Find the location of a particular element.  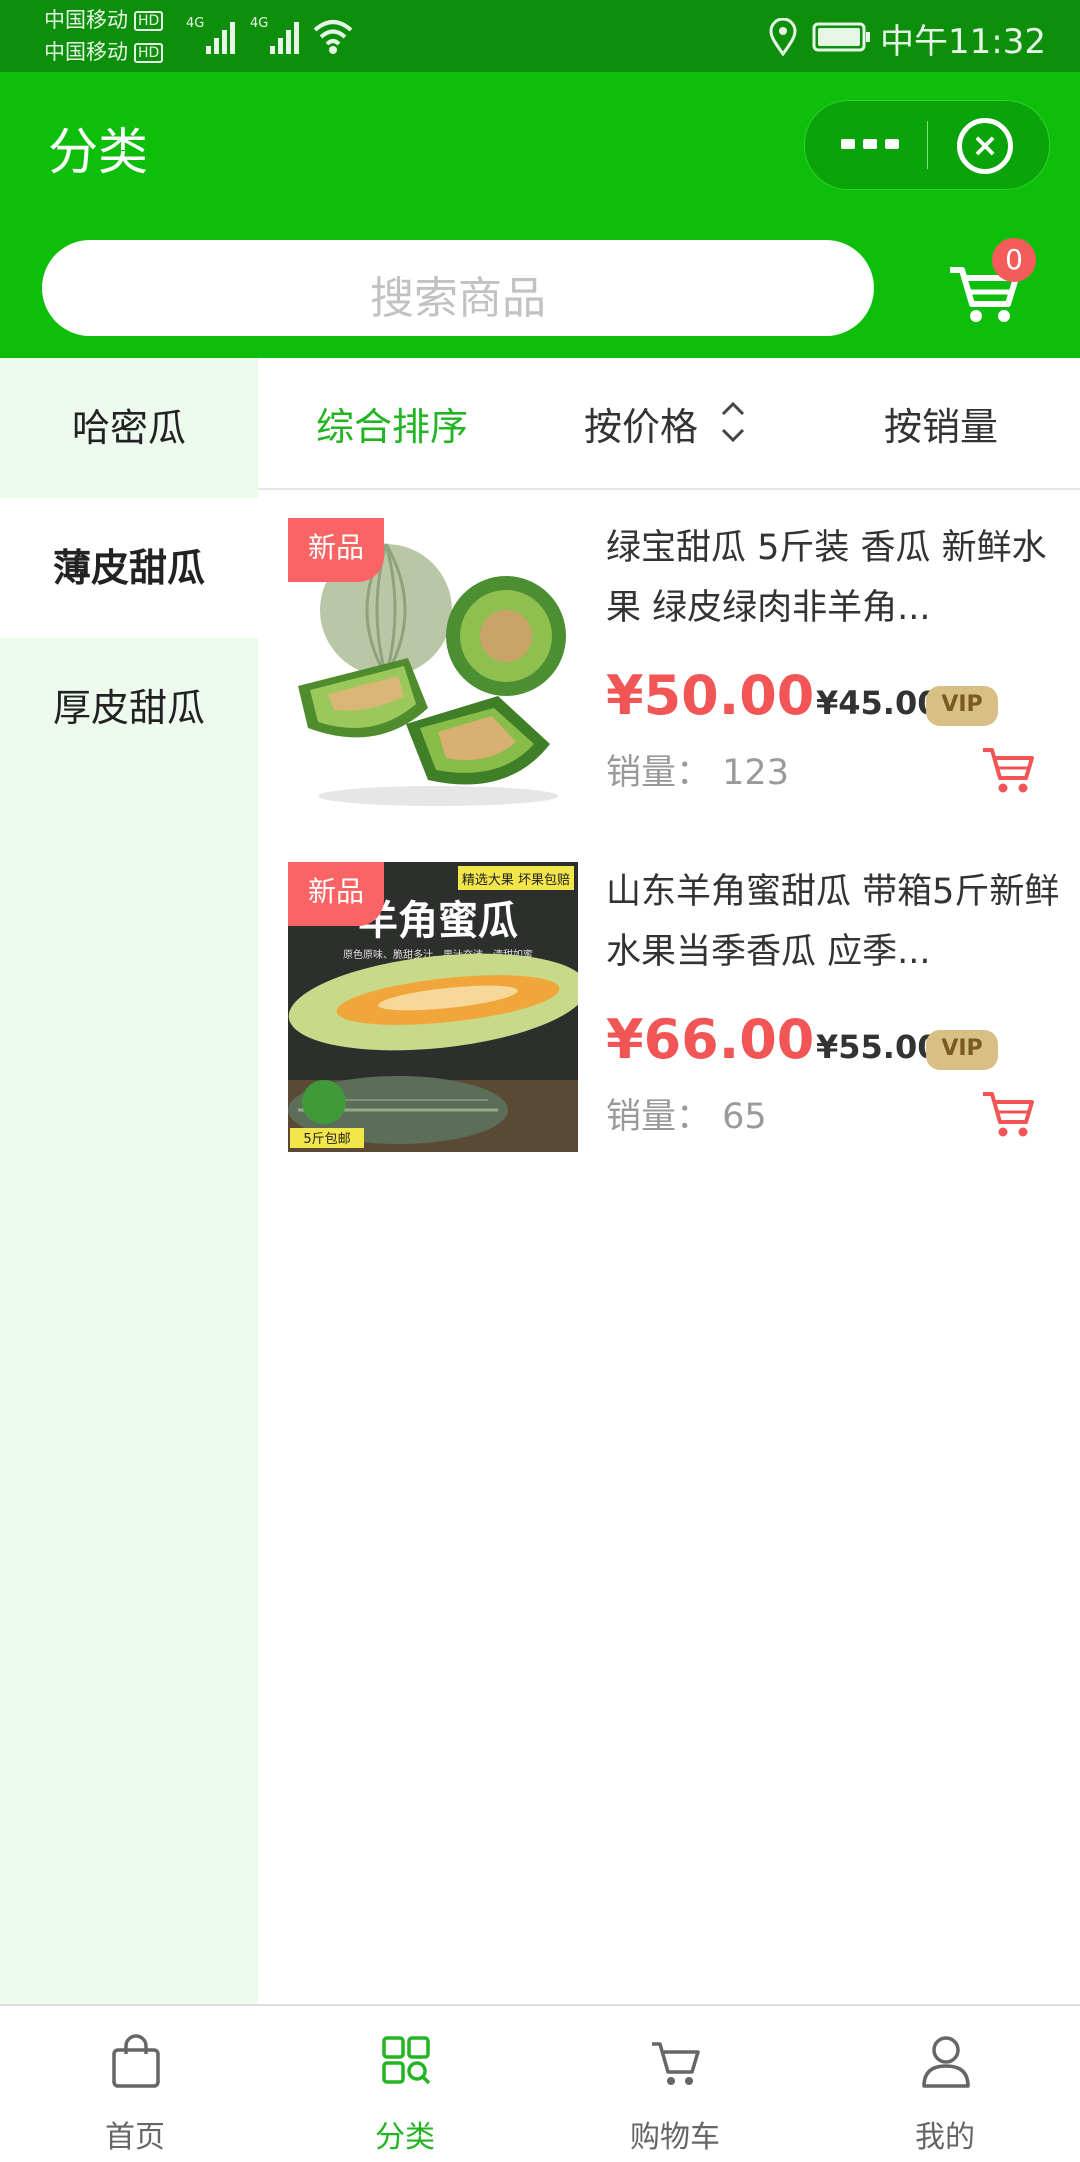

sort-updown-icon is located at coordinates (733, 422).